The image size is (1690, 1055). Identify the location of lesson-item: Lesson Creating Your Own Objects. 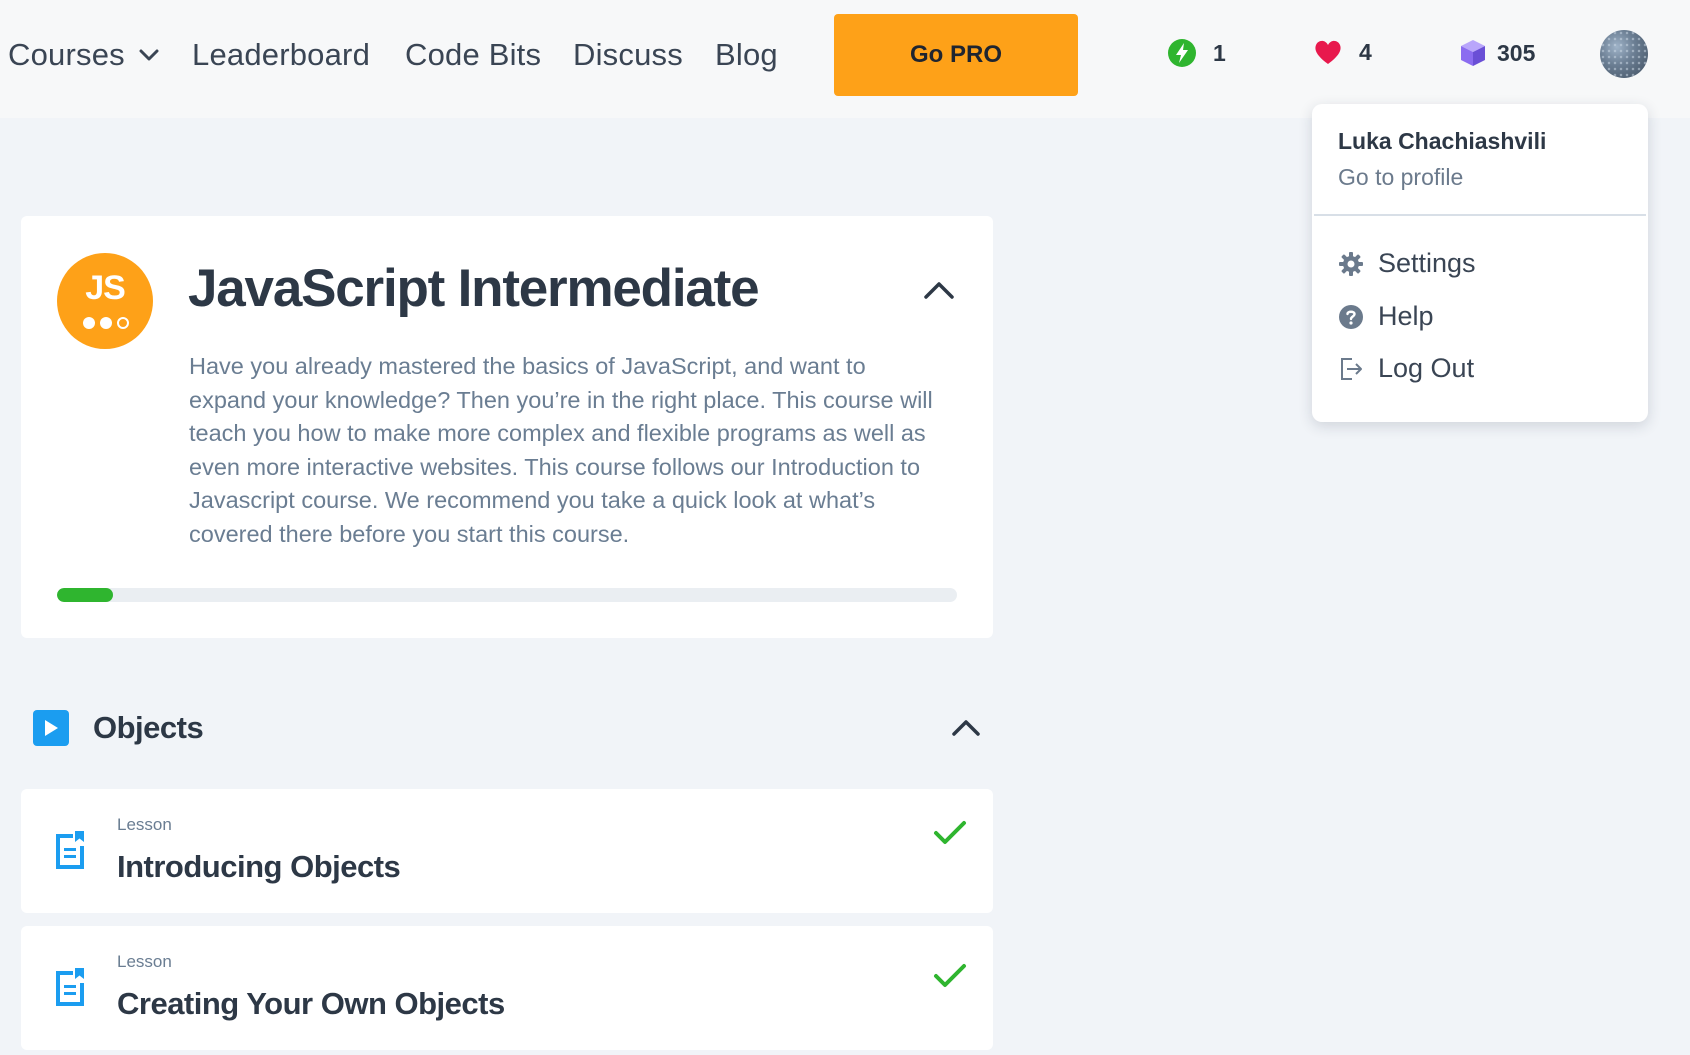
(507, 988).